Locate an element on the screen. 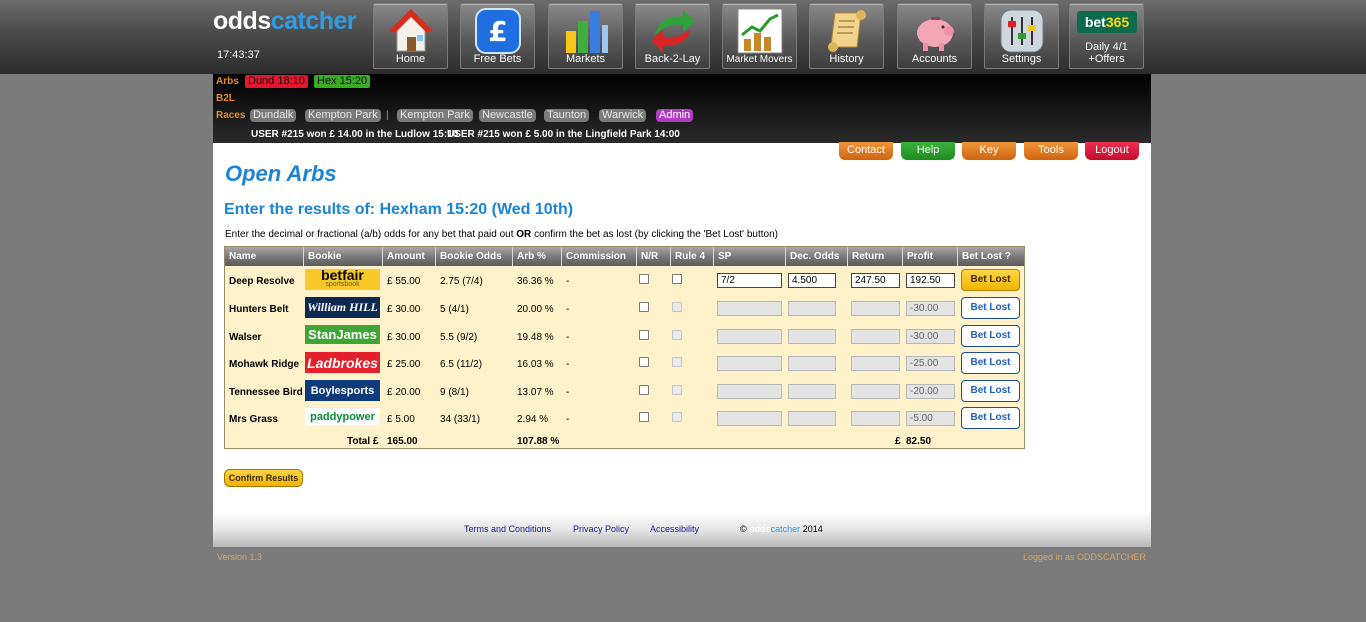  profit-input: -20.00 is located at coordinates (930, 391).